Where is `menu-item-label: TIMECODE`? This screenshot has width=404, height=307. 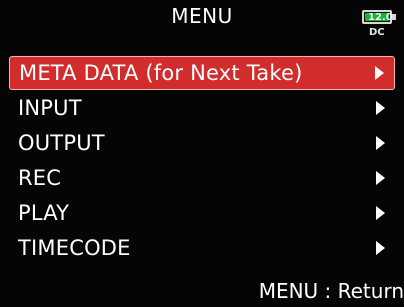
menu-item-label: TIMECODE is located at coordinates (74, 248).